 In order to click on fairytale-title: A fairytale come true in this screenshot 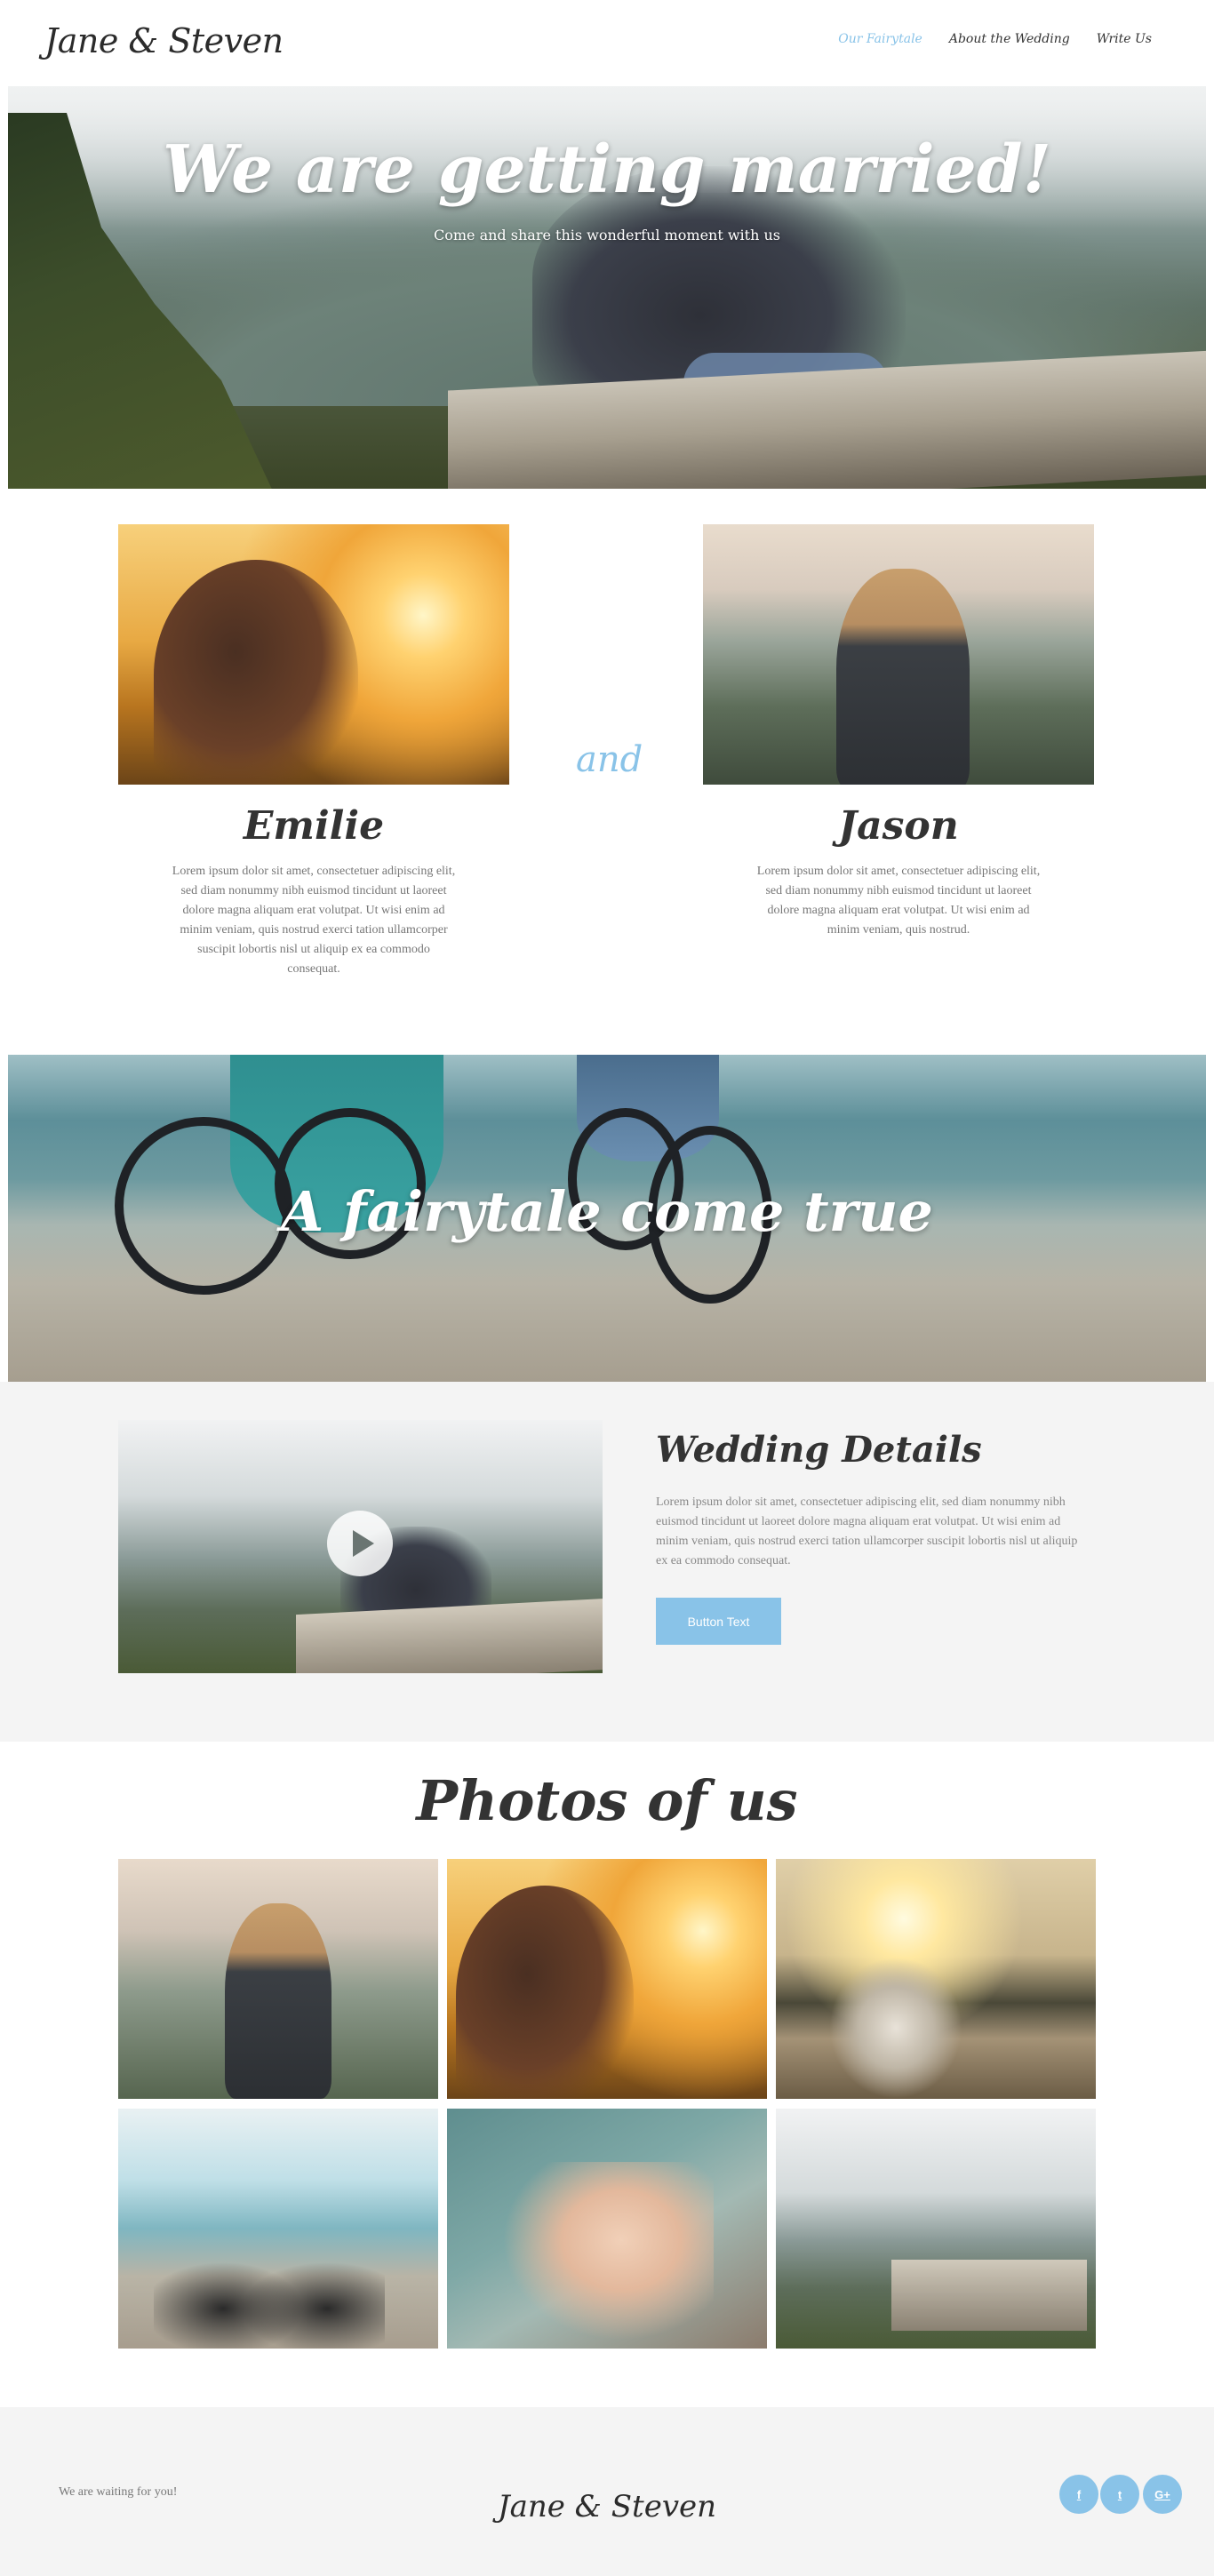, I will do `click(607, 1211)`.